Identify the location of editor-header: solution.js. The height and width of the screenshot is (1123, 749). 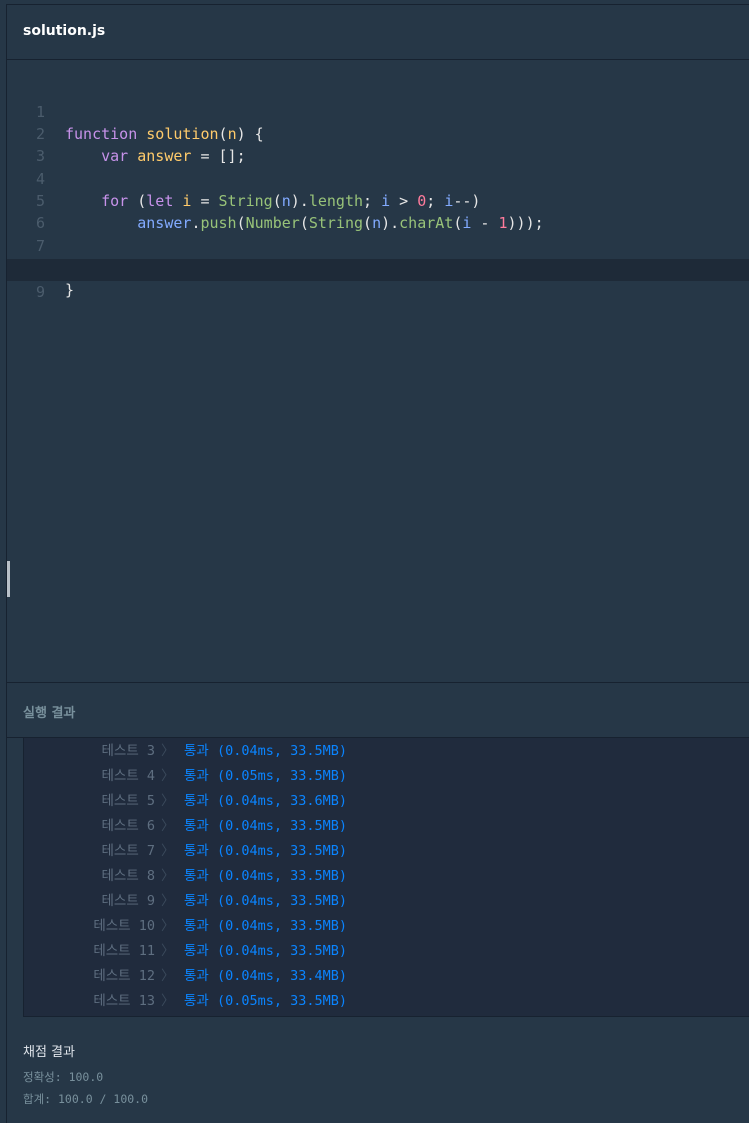
(378, 32).